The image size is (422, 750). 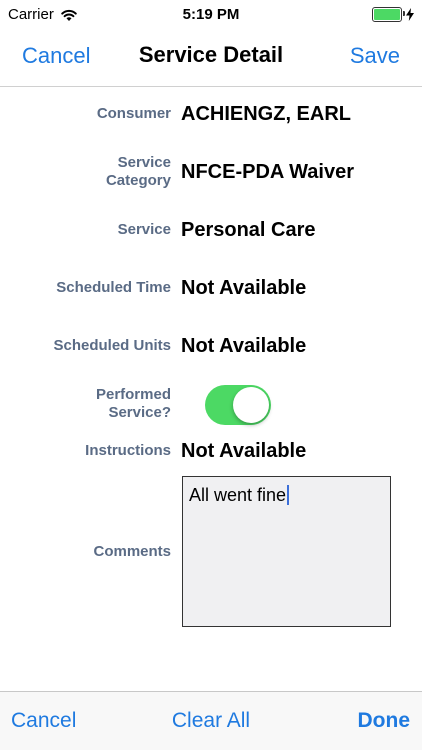 What do you see at coordinates (133, 113) in the screenshot?
I see `consumer-label: Consumer` at bounding box center [133, 113].